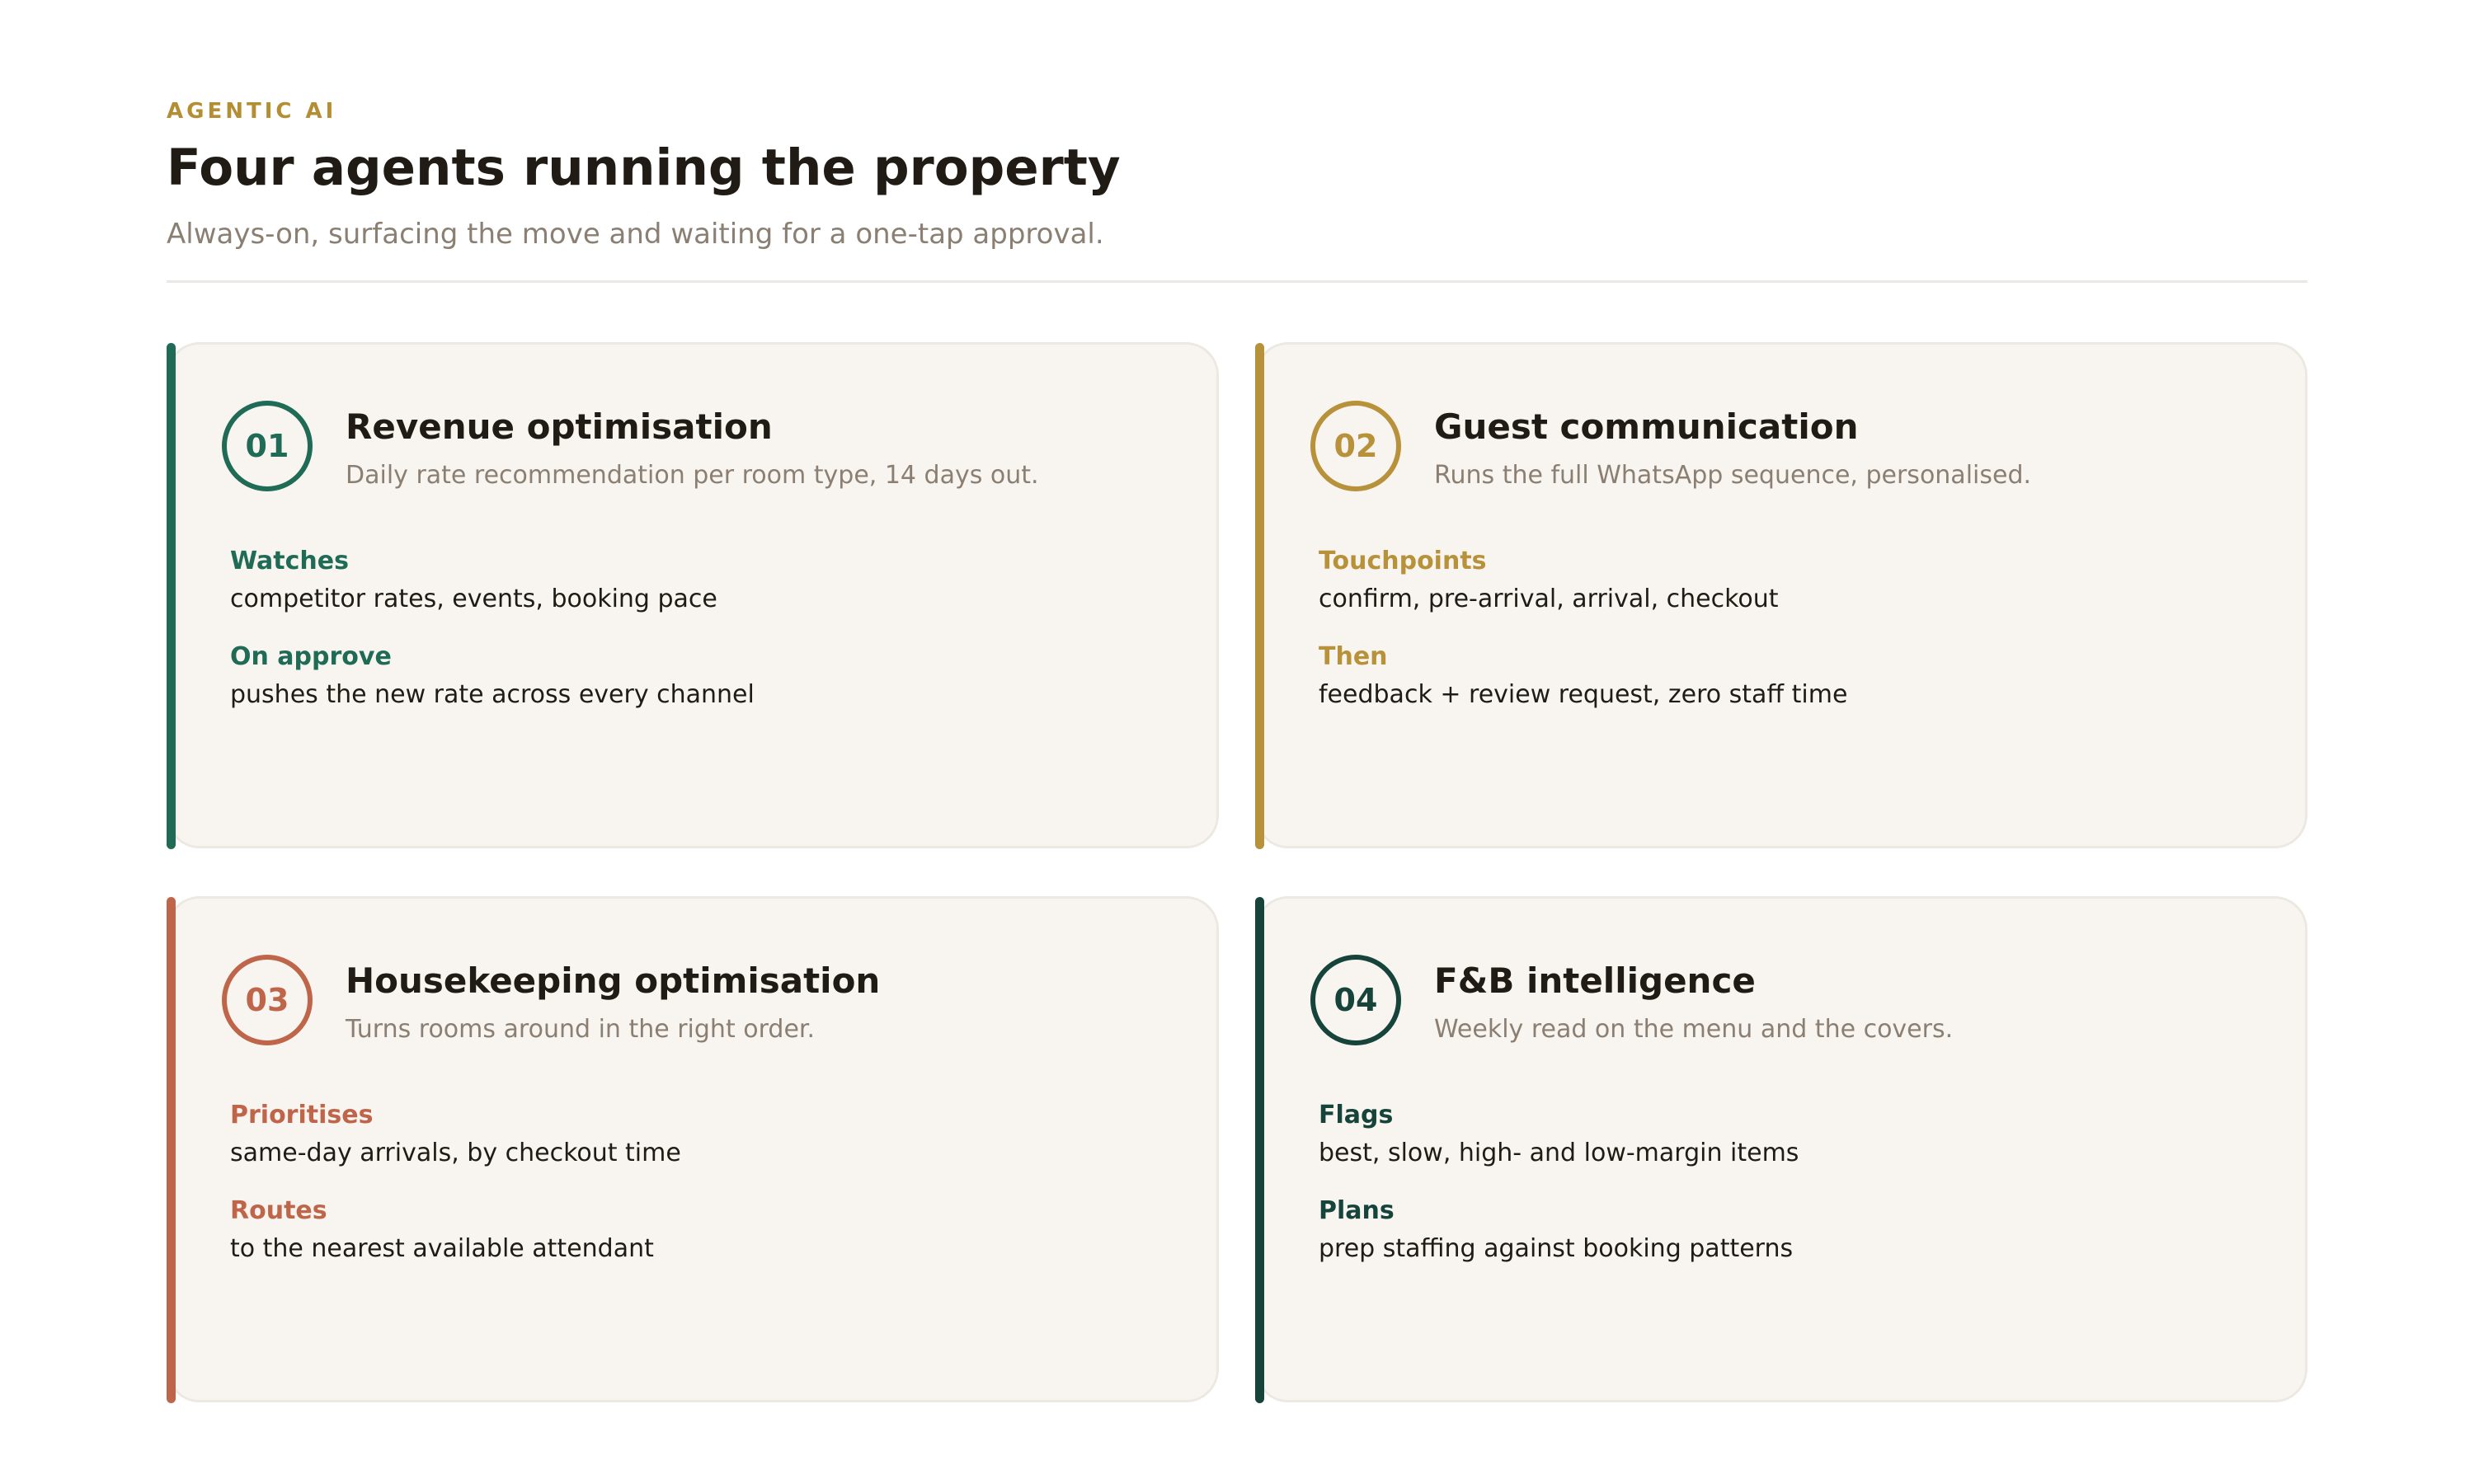  Describe the element at coordinates (1353, 656) in the screenshot. I see `field-label-then: Then` at that location.